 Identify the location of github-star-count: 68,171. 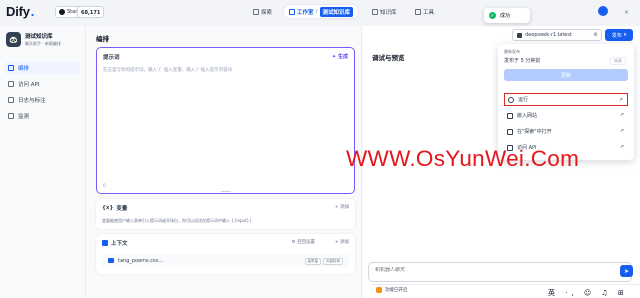
(91, 12).